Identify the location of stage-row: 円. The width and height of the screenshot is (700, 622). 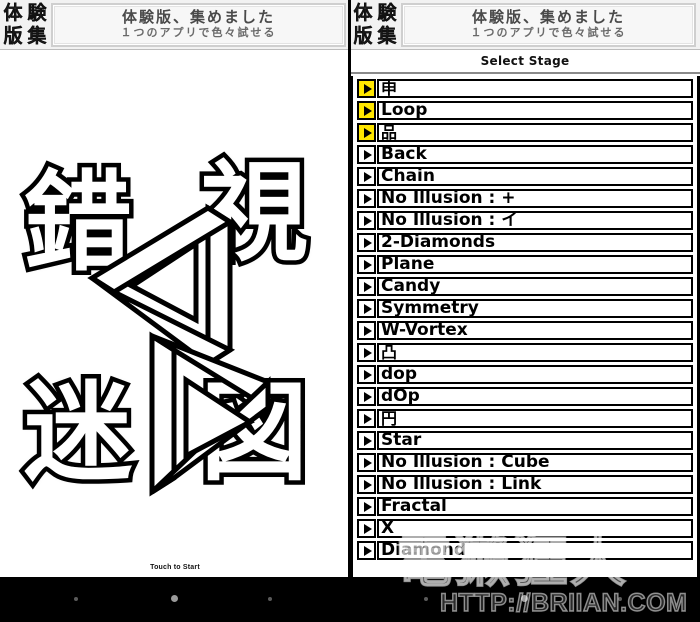
(525, 418).